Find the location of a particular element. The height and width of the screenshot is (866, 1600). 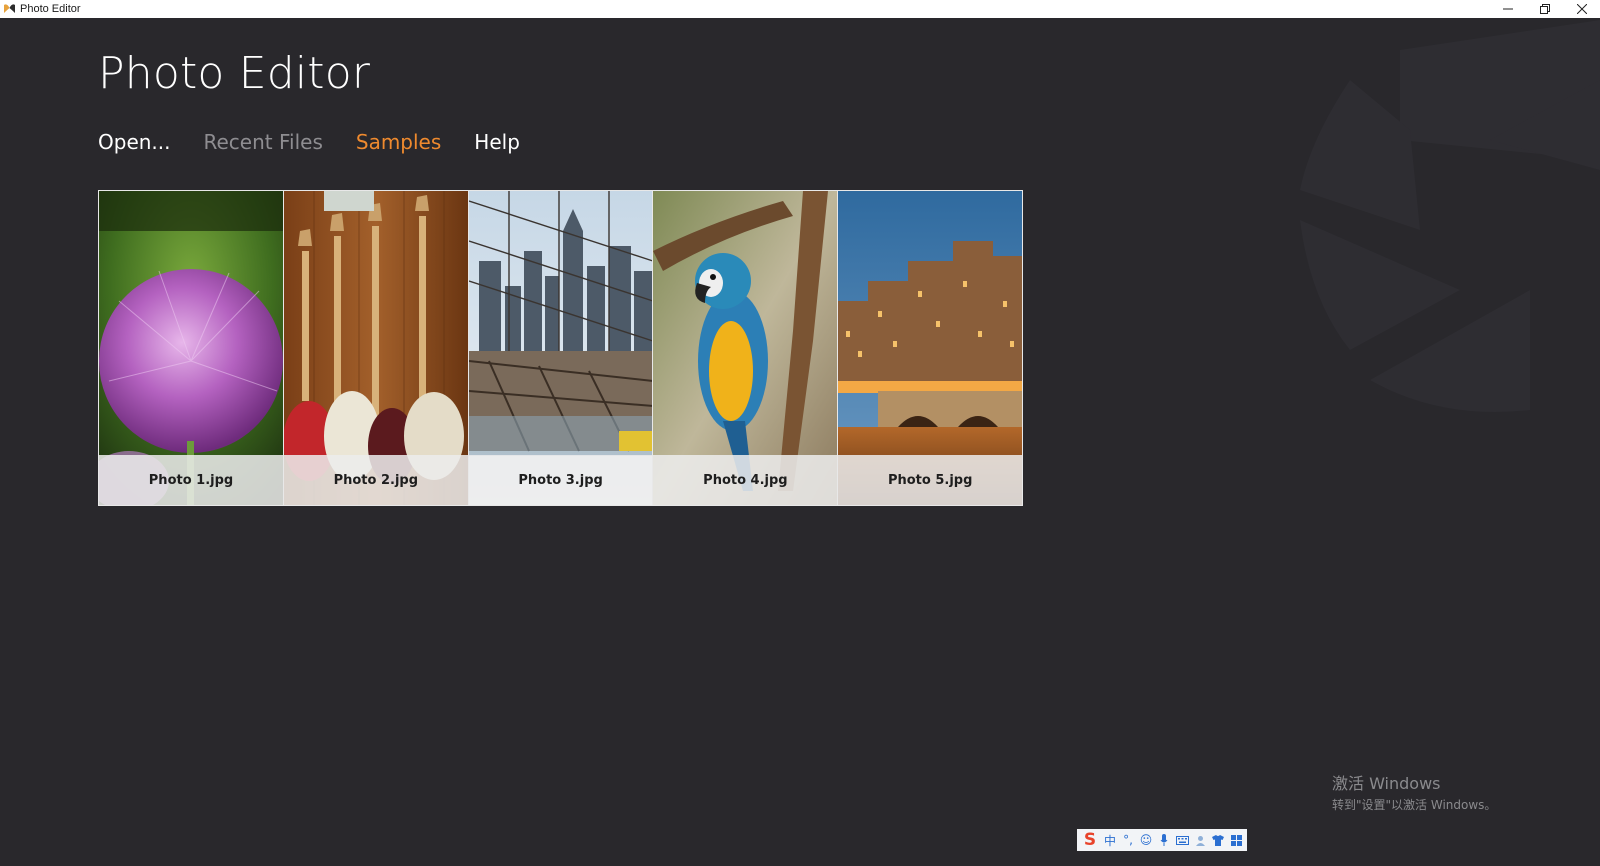

main-nav: Open... Recent Files Samples Help is located at coordinates (309, 142).